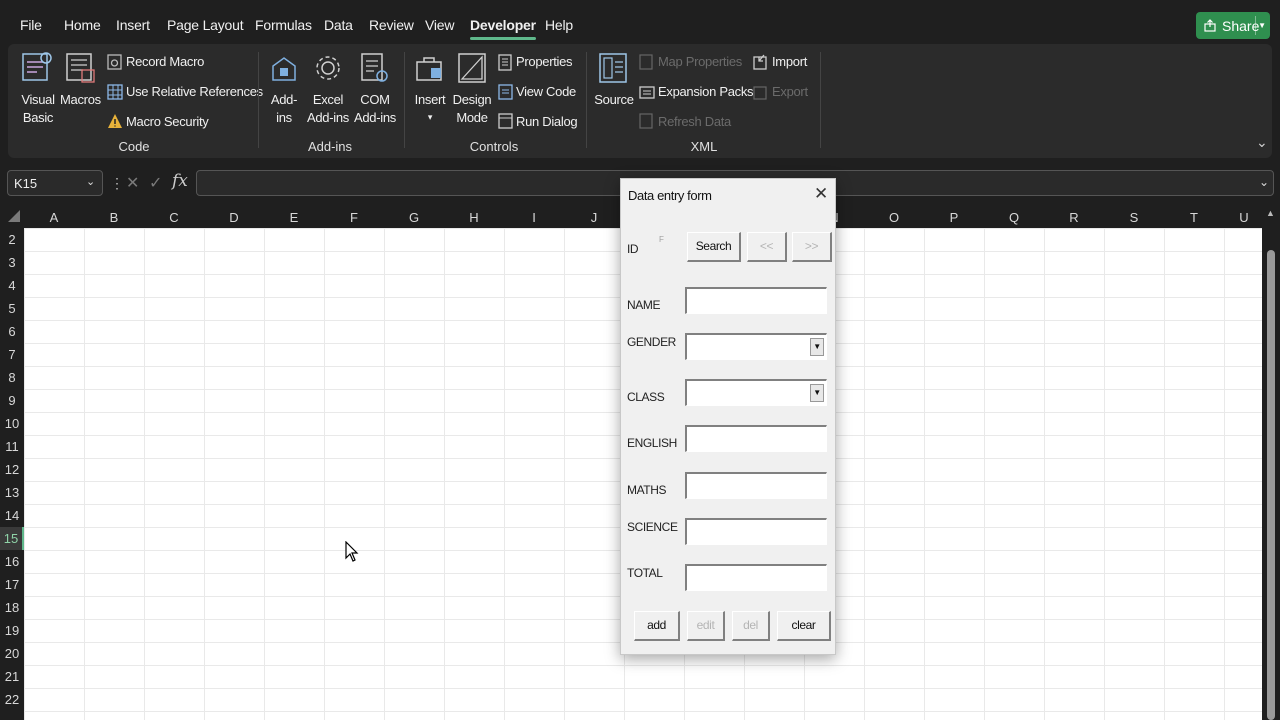  Describe the element at coordinates (375, 117) in the screenshot. I see `com-add-ins-label-2: Add-ins` at that location.